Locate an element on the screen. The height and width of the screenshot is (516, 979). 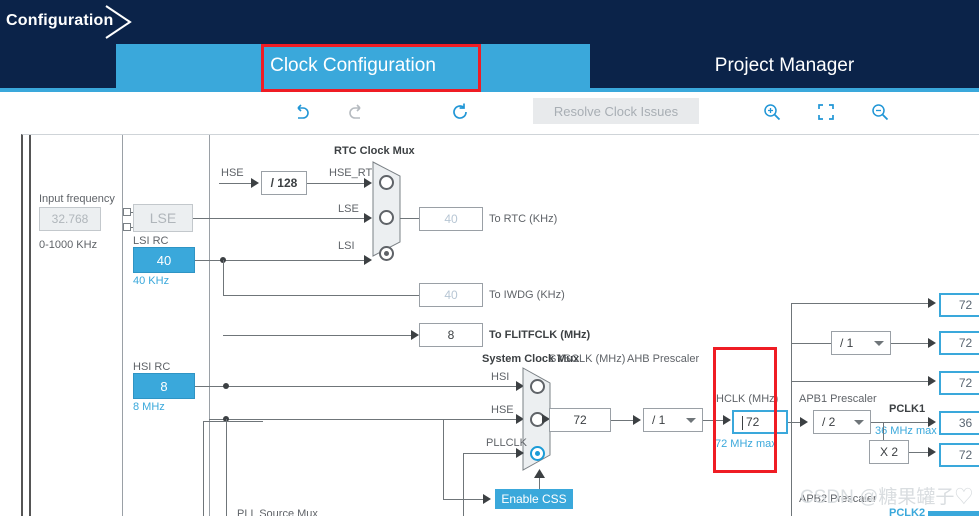
sysmux-hsi-label: HSI is located at coordinates (500, 377).